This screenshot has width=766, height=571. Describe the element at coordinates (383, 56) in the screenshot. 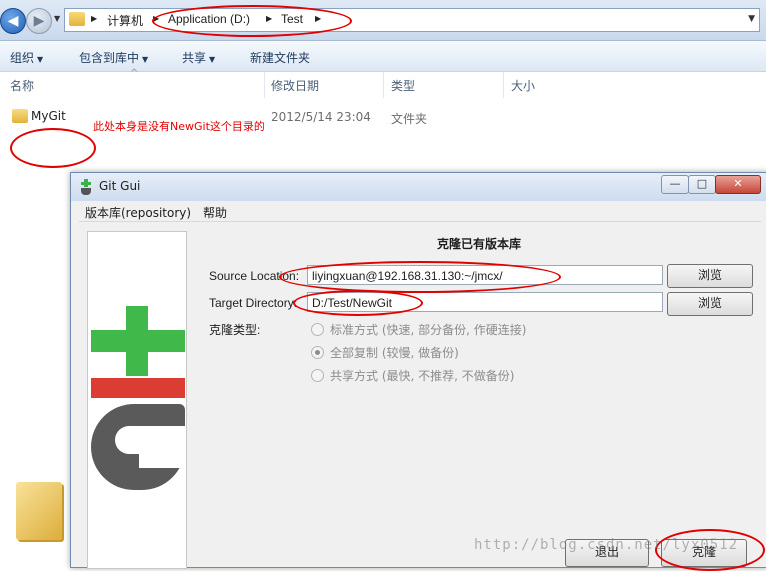

I see `explorer-toolbar: 组织 ▼ 包含到库中 ▼ 共享 ▼ 新建文件夹` at that location.